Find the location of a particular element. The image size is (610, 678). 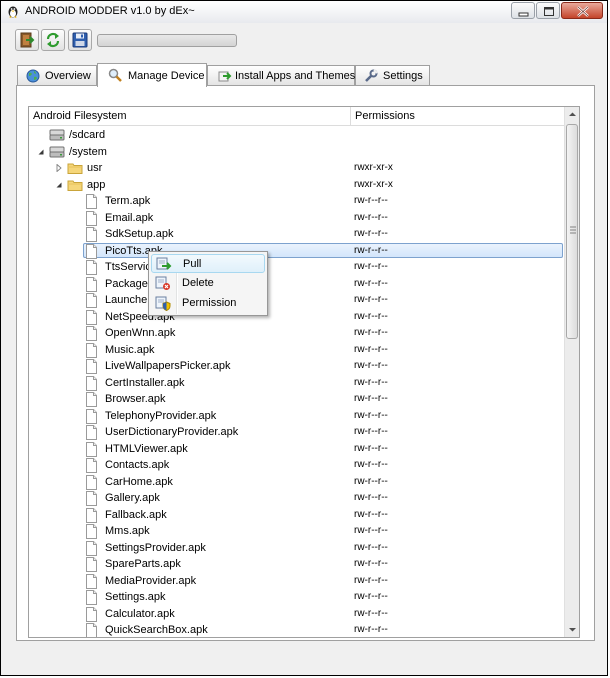

tab-install-apps-and-themes: Install Apps and Themes is located at coordinates (281, 75).